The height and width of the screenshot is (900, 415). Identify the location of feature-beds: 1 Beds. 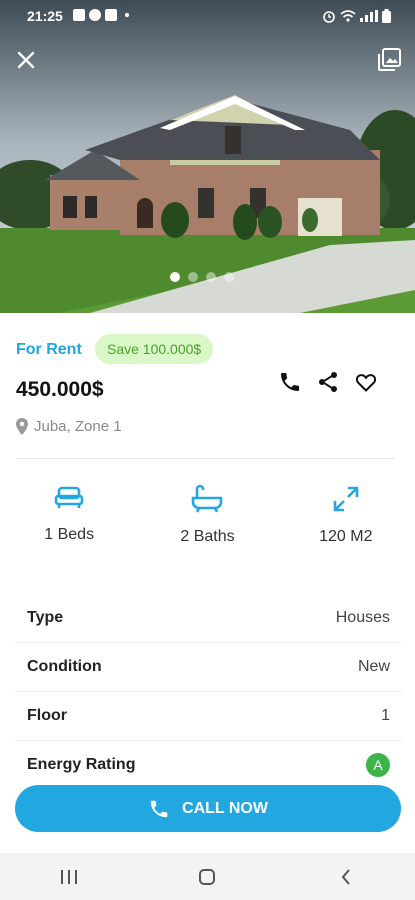
(69, 515).